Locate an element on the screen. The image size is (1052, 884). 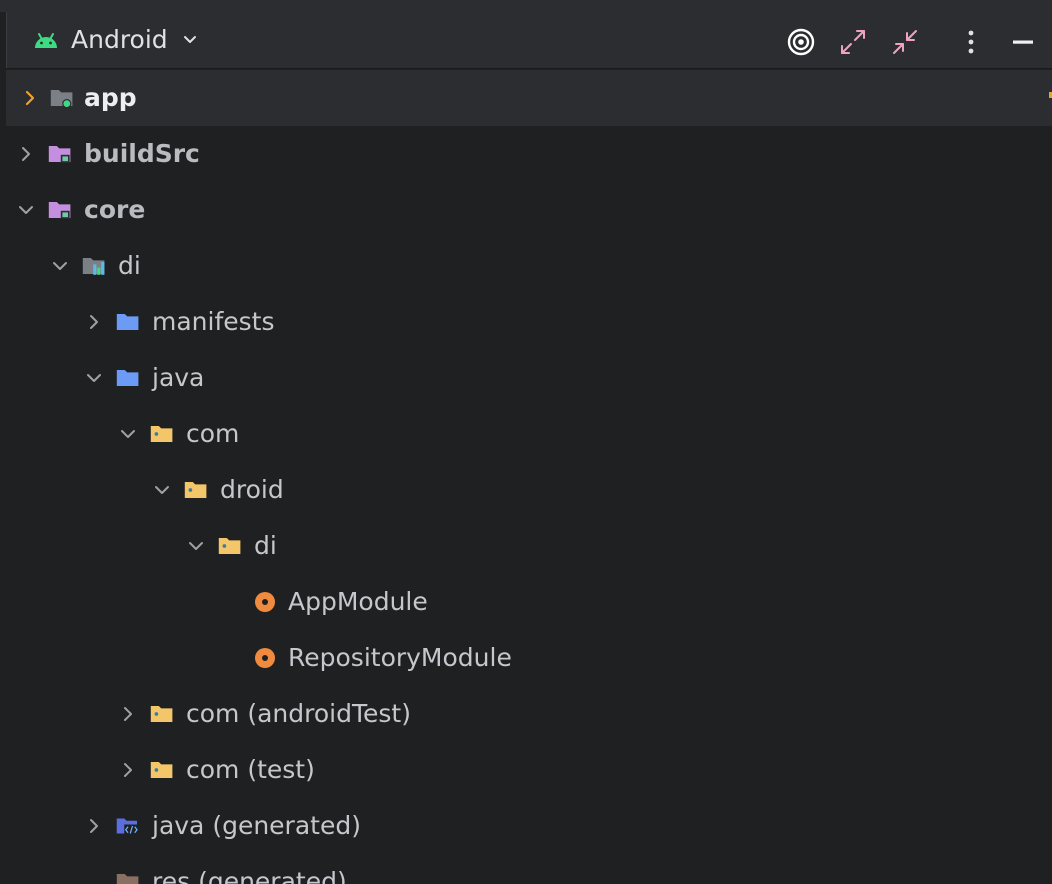
tree-item-di-module: di is located at coordinates (526, 266).